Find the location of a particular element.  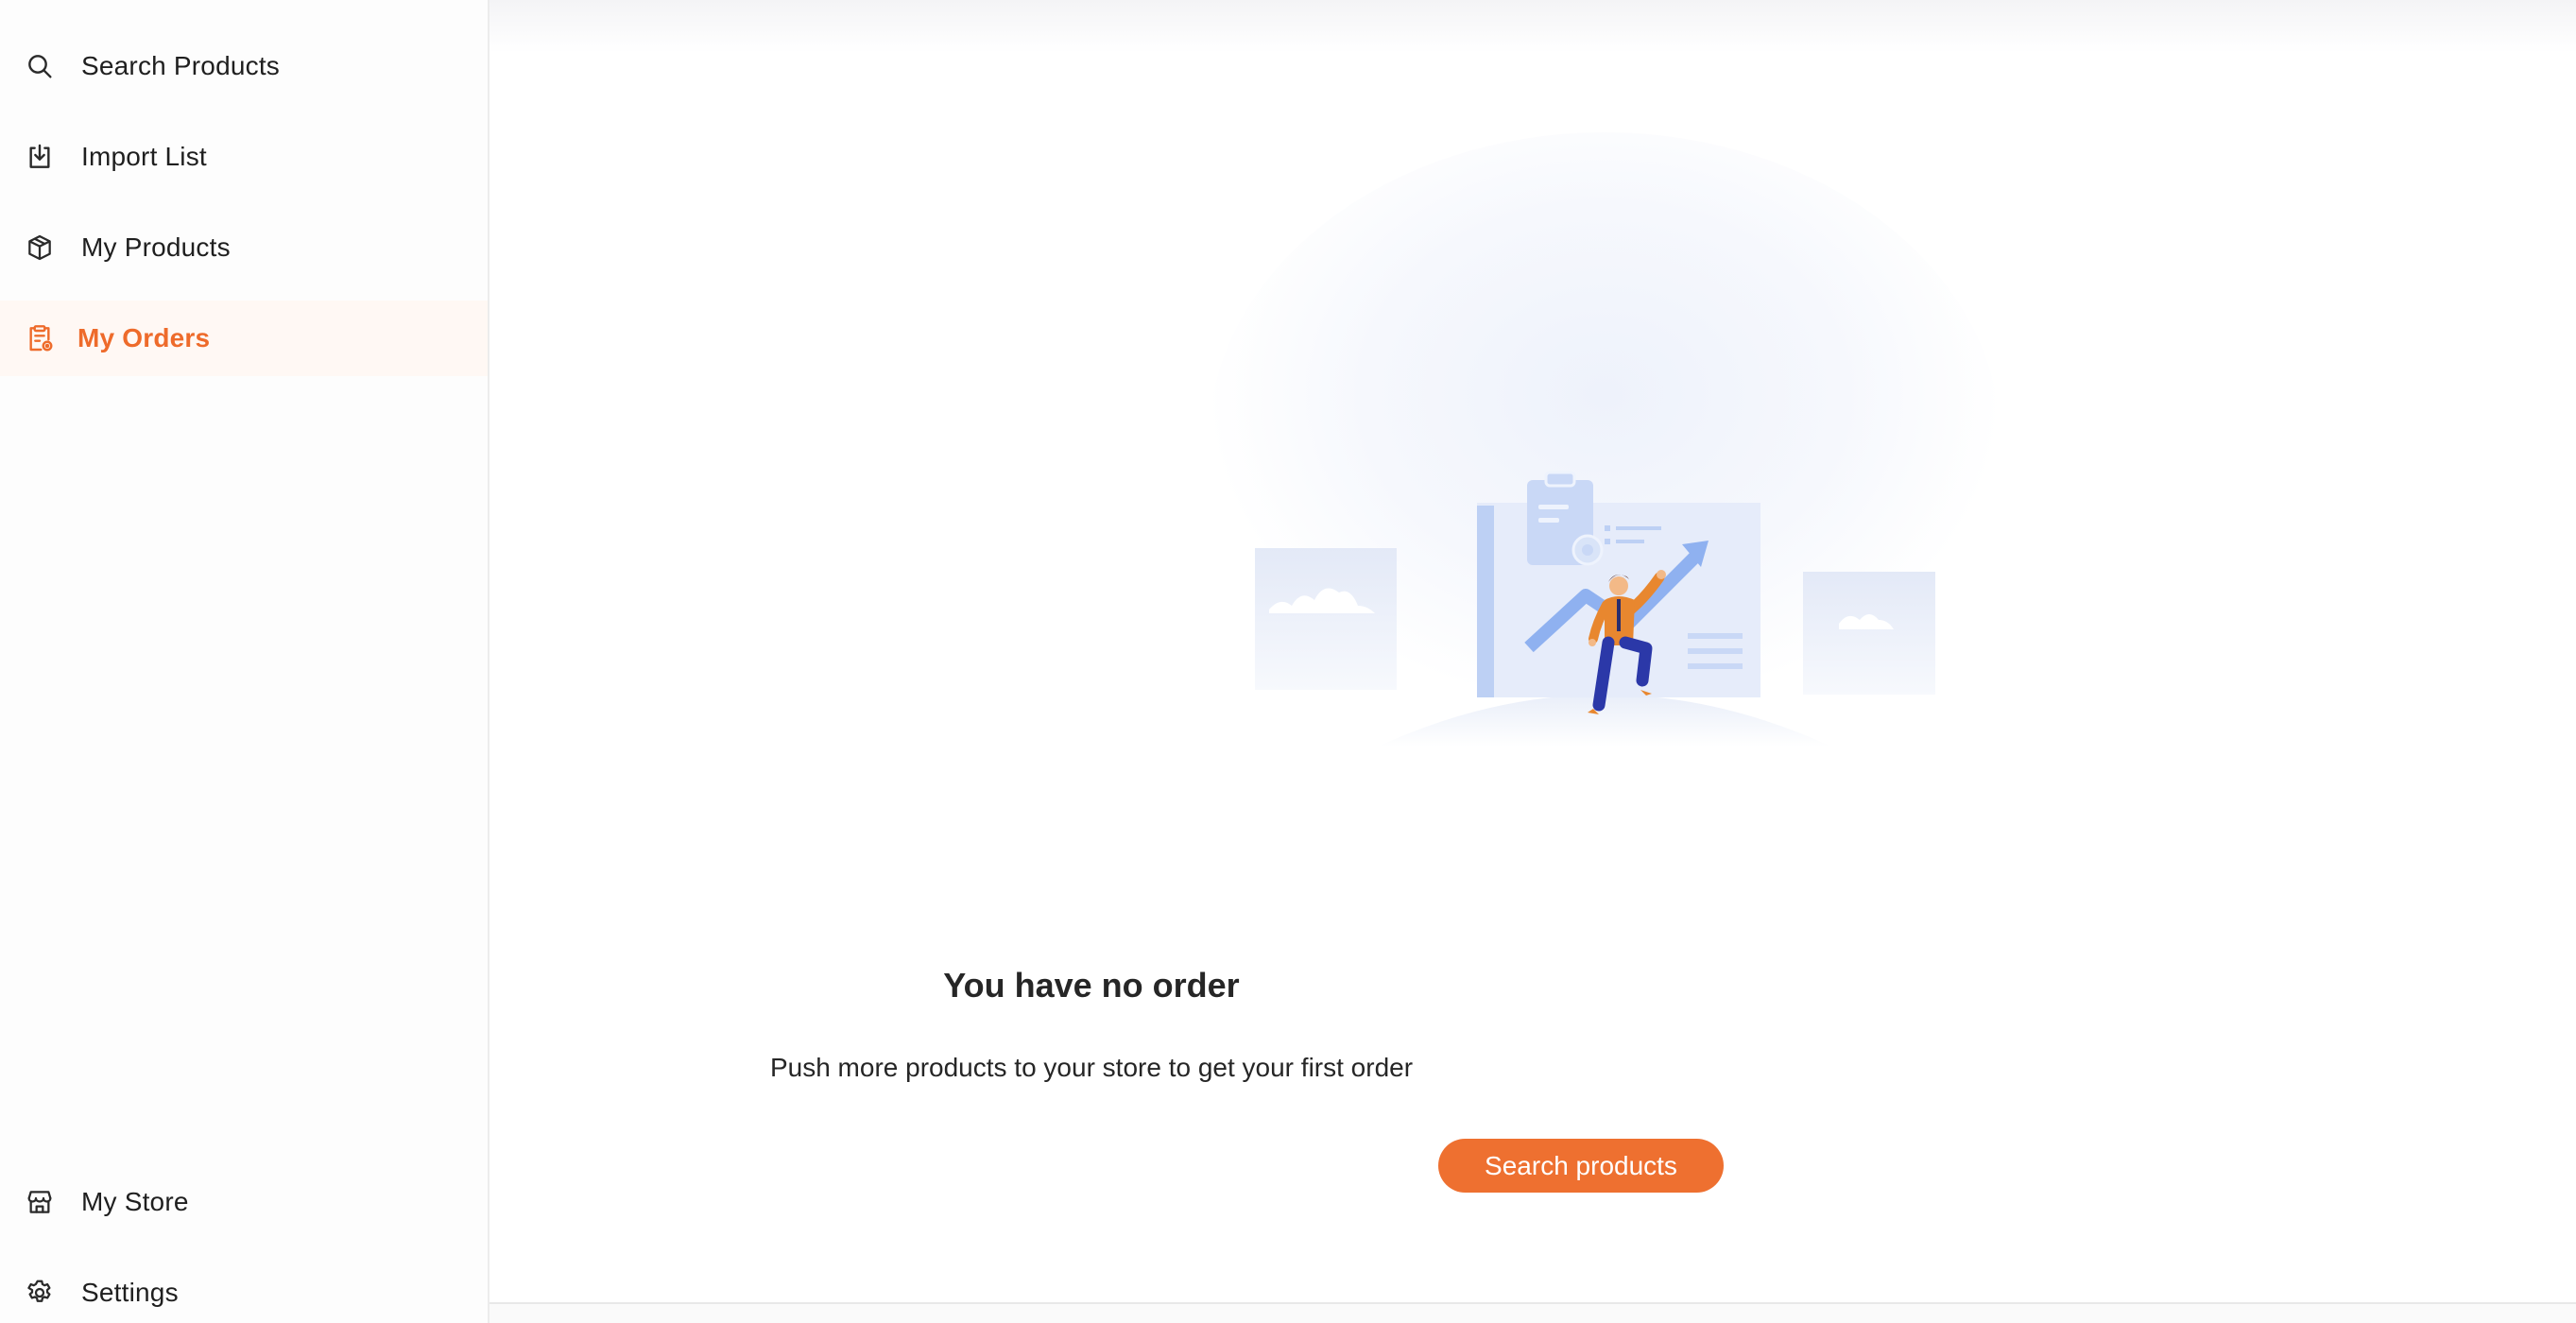

sidebar-item-my-products: My Products is located at coordinates (244, 247).